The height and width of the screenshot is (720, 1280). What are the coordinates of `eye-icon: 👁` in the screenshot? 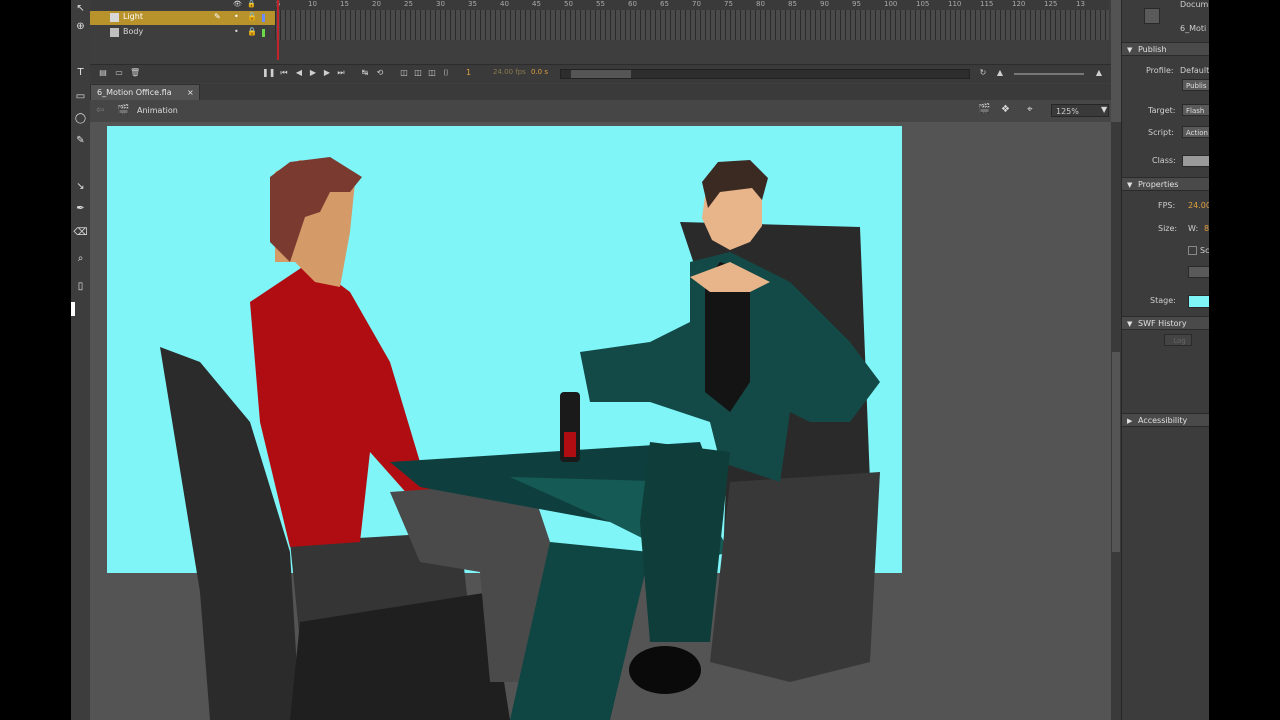 It's located at (237, 4).